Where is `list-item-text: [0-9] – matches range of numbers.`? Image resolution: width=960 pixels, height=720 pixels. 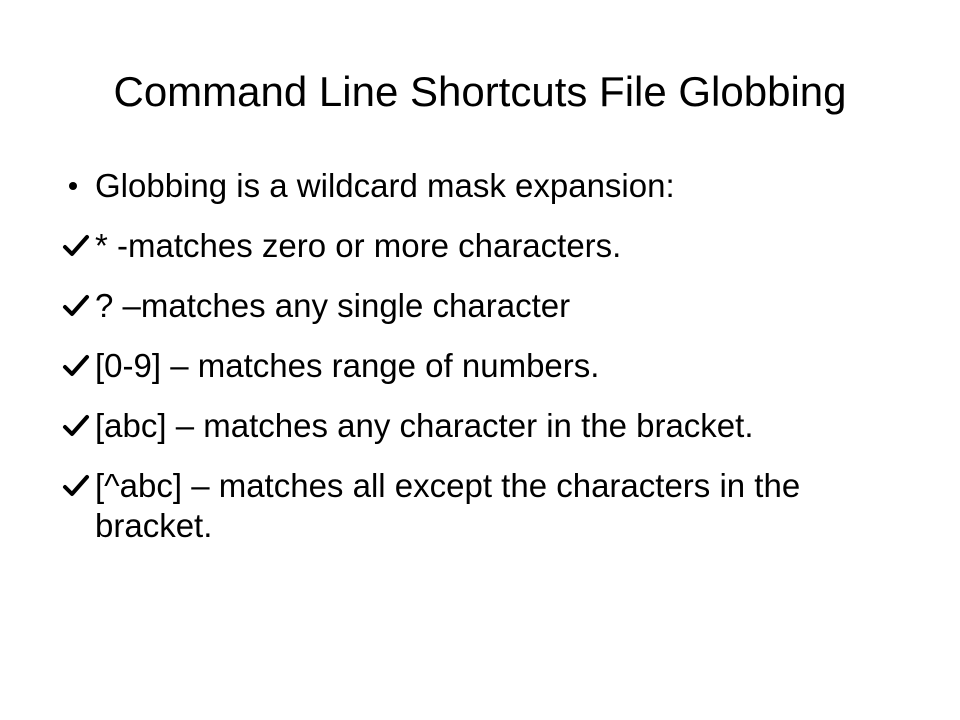
list-item-text: [0-9] – matches range of numbers. is located at coordinates (347, 365).